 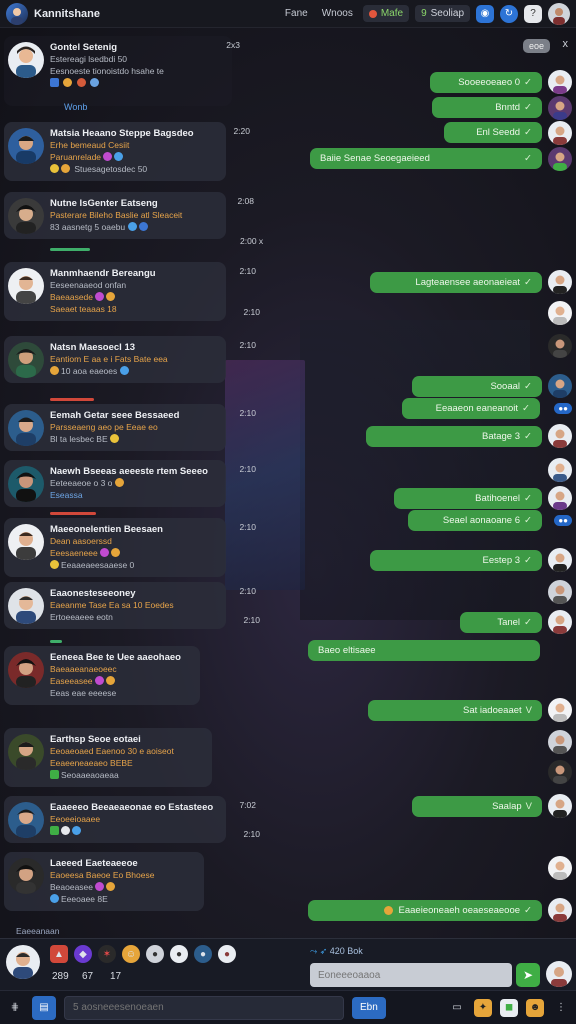 I want to click on outgoing-message: Sat iadoeaaet V, so click(x=455, y=710).